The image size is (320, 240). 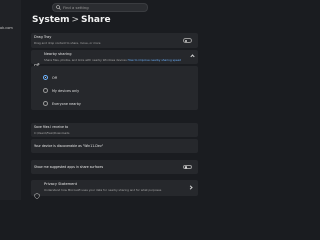 What do you see at coordinates (154, 60) in the screenshot?
I see `nearby-sharing-speed-link: How to improve nearby sharing speed` at bounding box center [154, 60].